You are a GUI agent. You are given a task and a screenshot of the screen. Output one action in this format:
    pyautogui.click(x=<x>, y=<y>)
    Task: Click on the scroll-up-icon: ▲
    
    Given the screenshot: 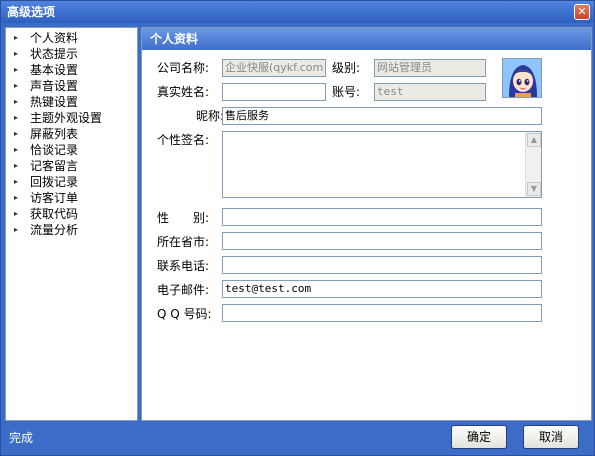 What is the action you would take?
    pyautogui.click(x=534, y=140)
    